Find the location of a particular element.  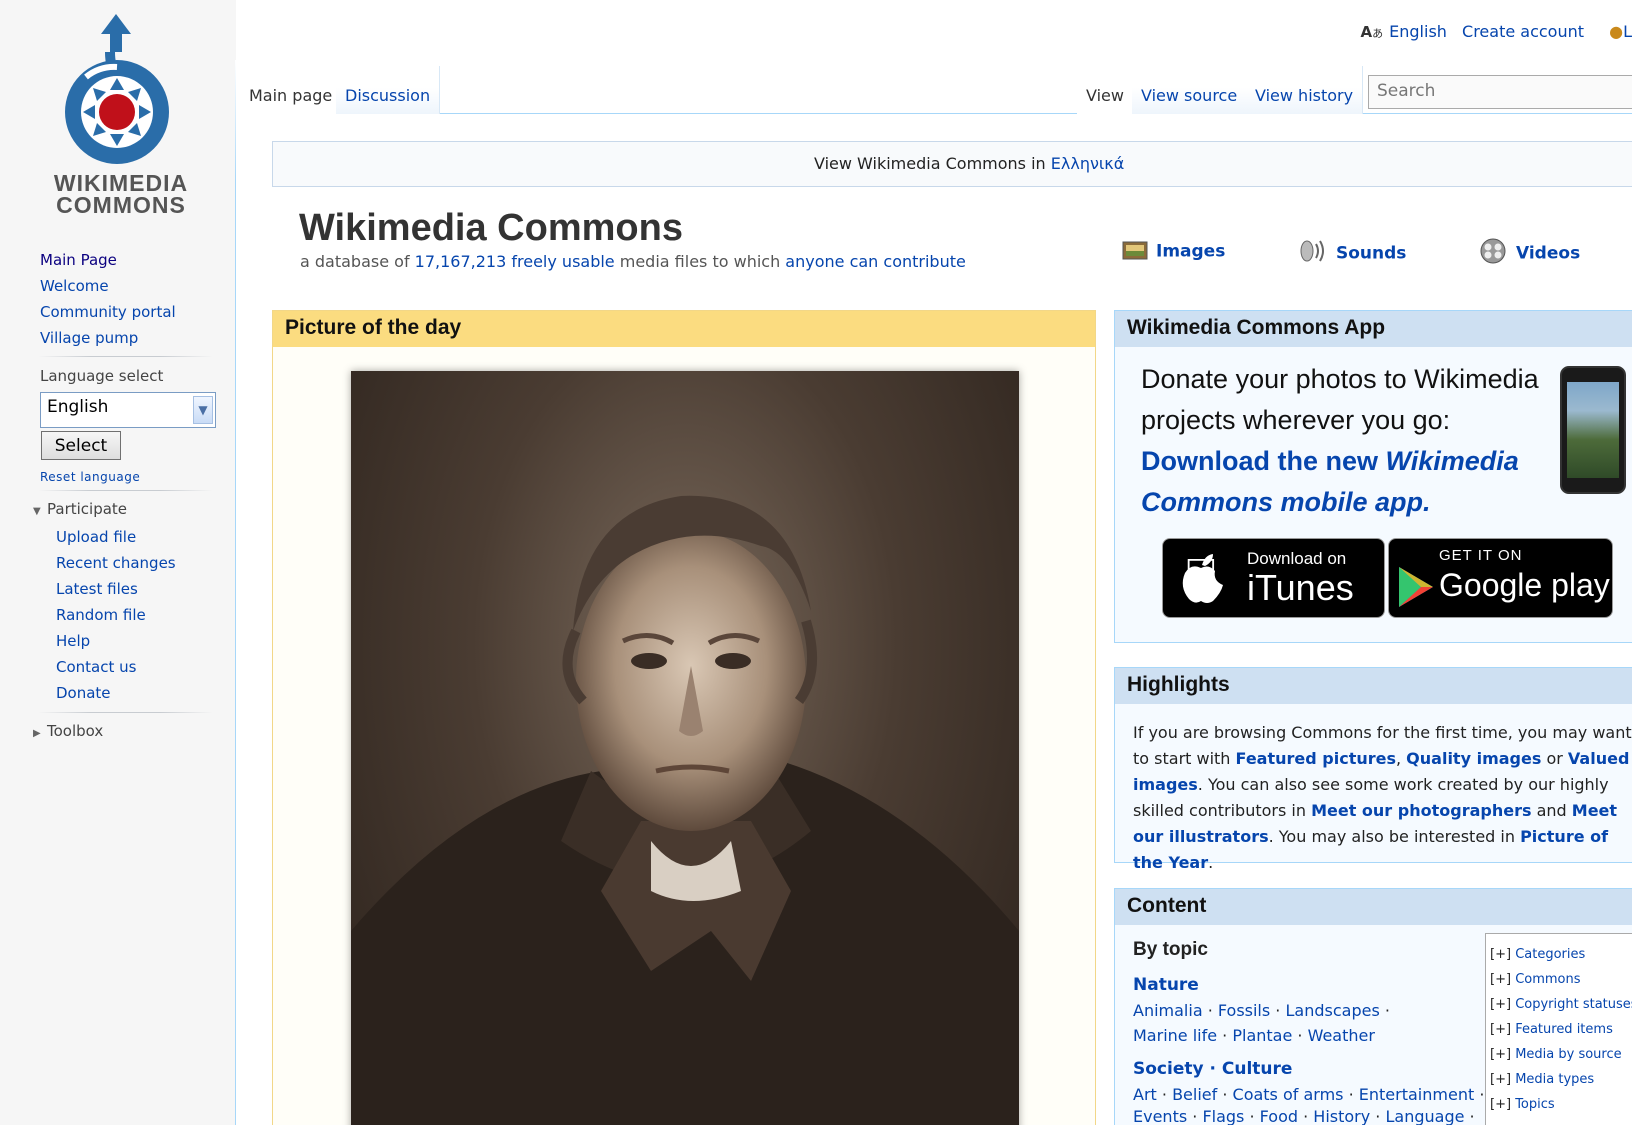

tree-link-copyright-statuses: Copyright statuses is located at coordinates (1573, 1004).